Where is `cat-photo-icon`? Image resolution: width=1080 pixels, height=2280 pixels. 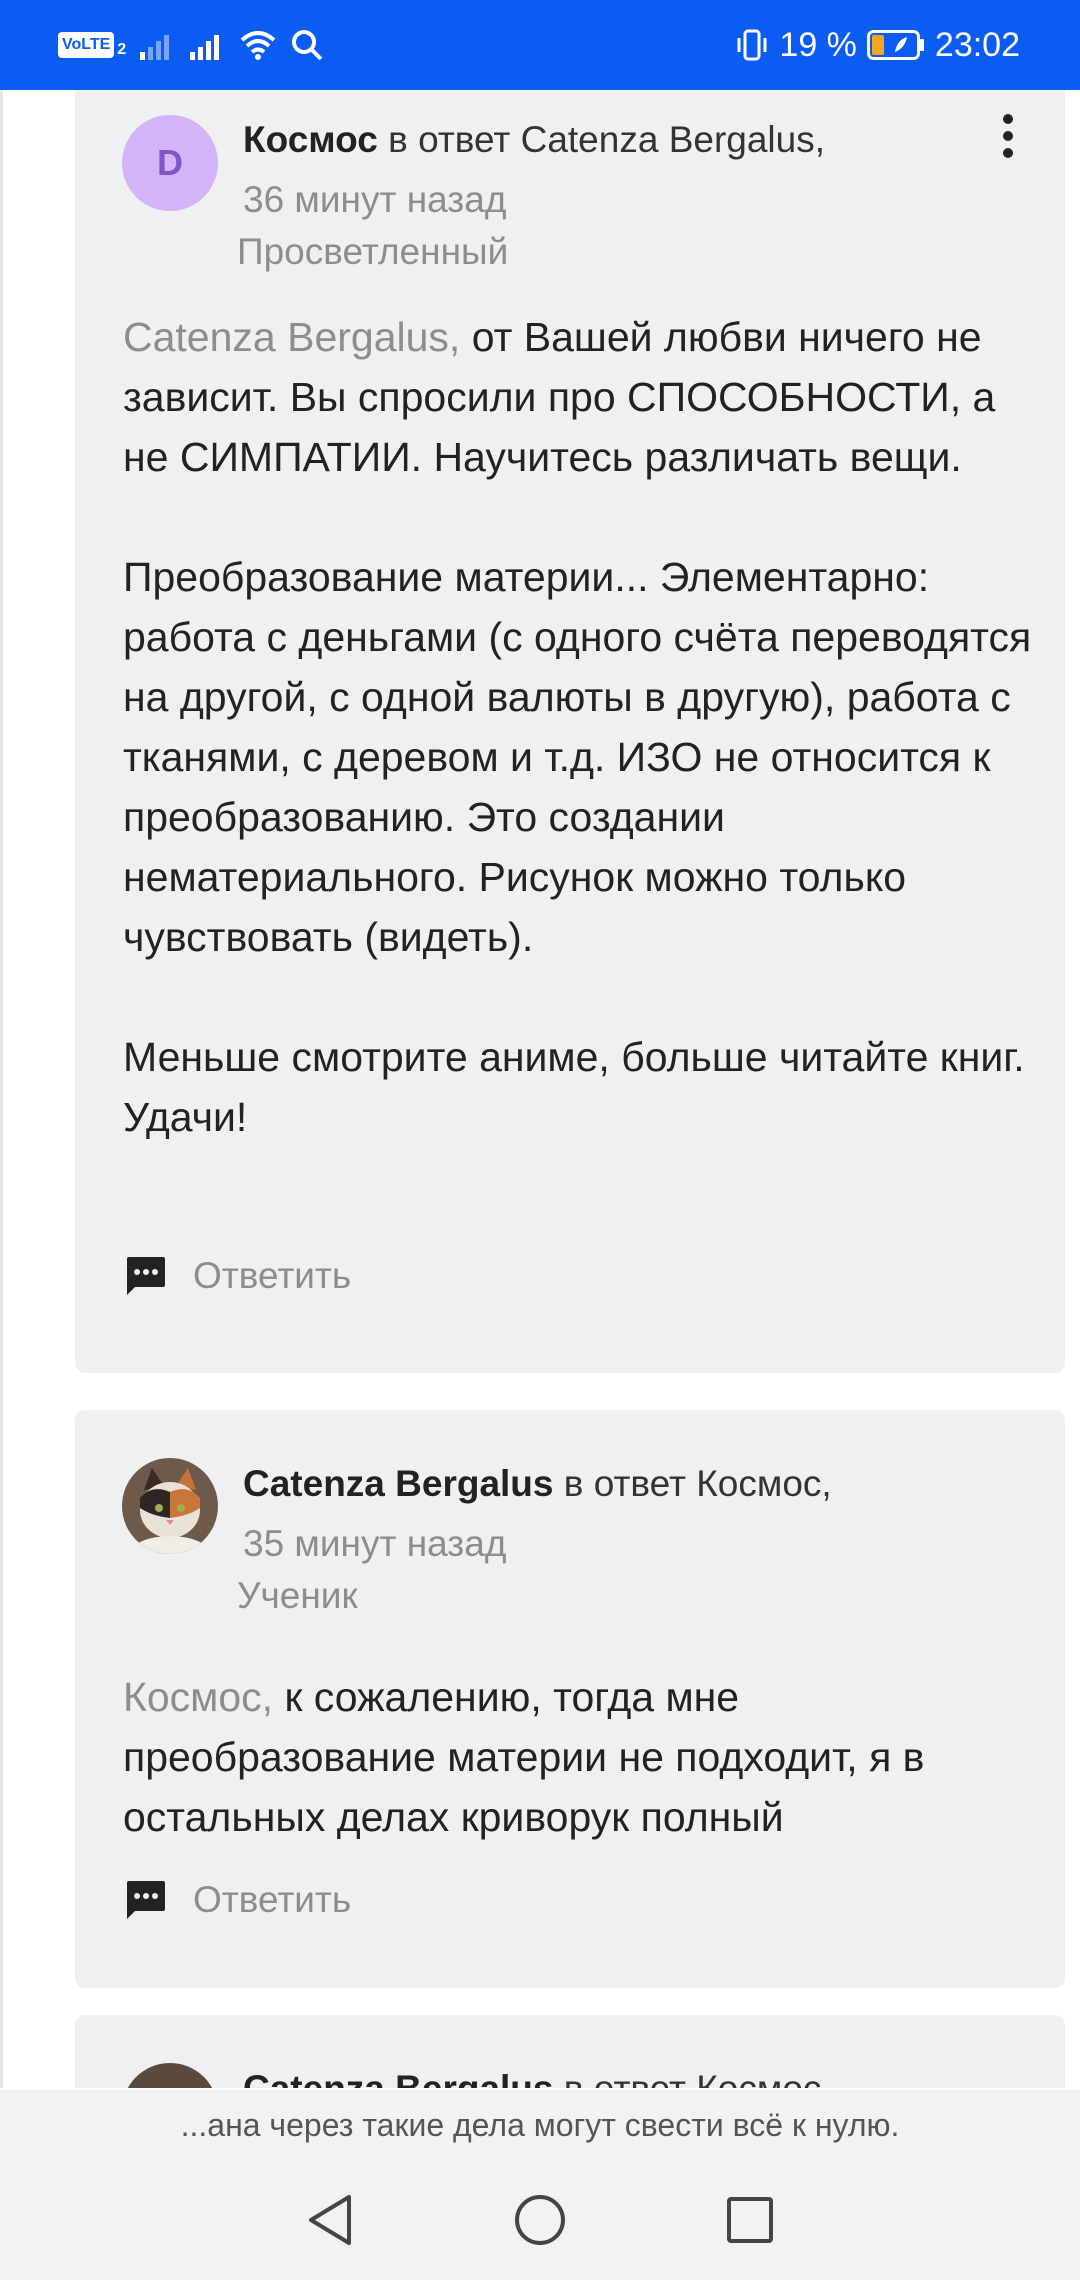
cat-photo-icon is located at coordinates (170, 1506).